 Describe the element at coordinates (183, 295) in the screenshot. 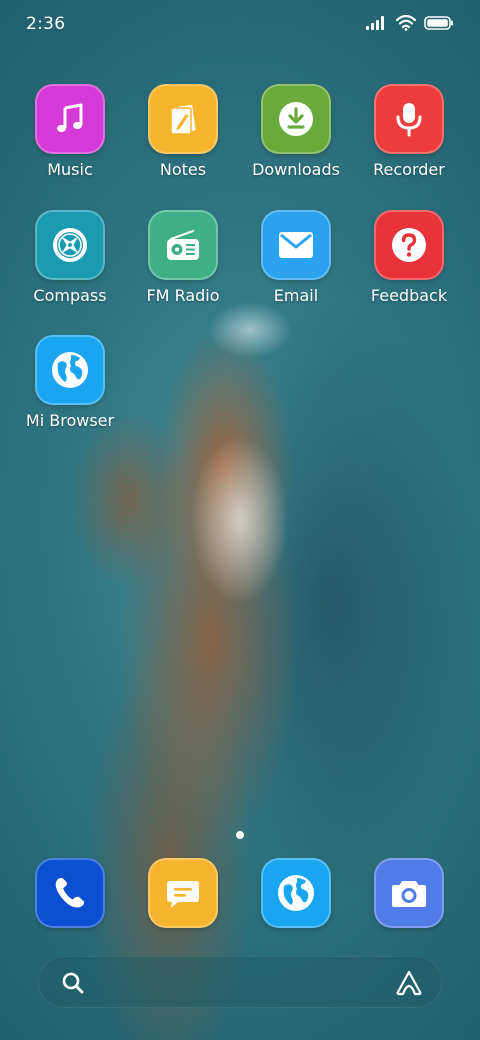

I see `app-label: FM Radio` at that location.